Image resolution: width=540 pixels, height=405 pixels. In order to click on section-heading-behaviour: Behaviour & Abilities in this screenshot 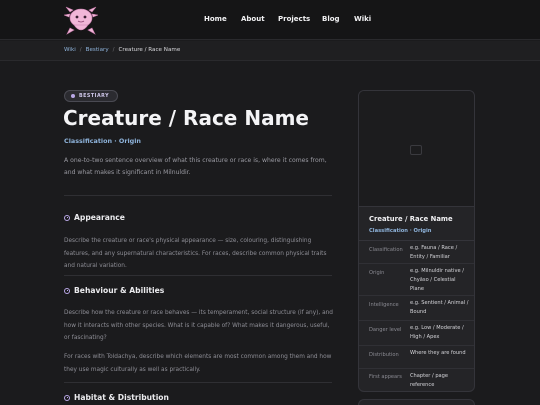, I will do `click(114, 290)`.